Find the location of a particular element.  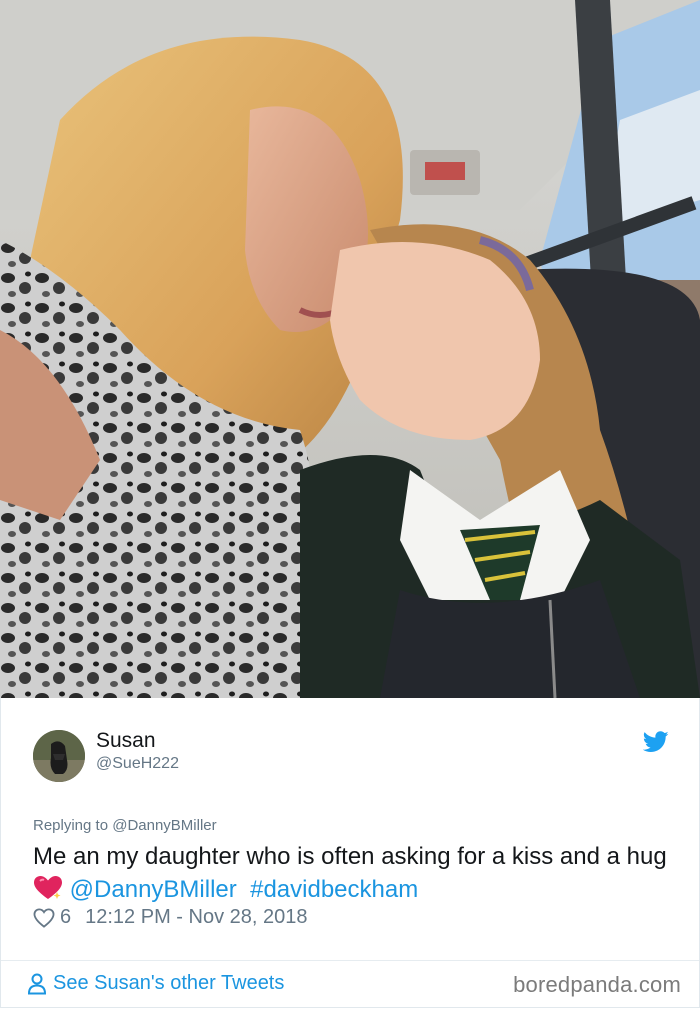

author-handle: @SueH222 is located at coordinates (137, 764).